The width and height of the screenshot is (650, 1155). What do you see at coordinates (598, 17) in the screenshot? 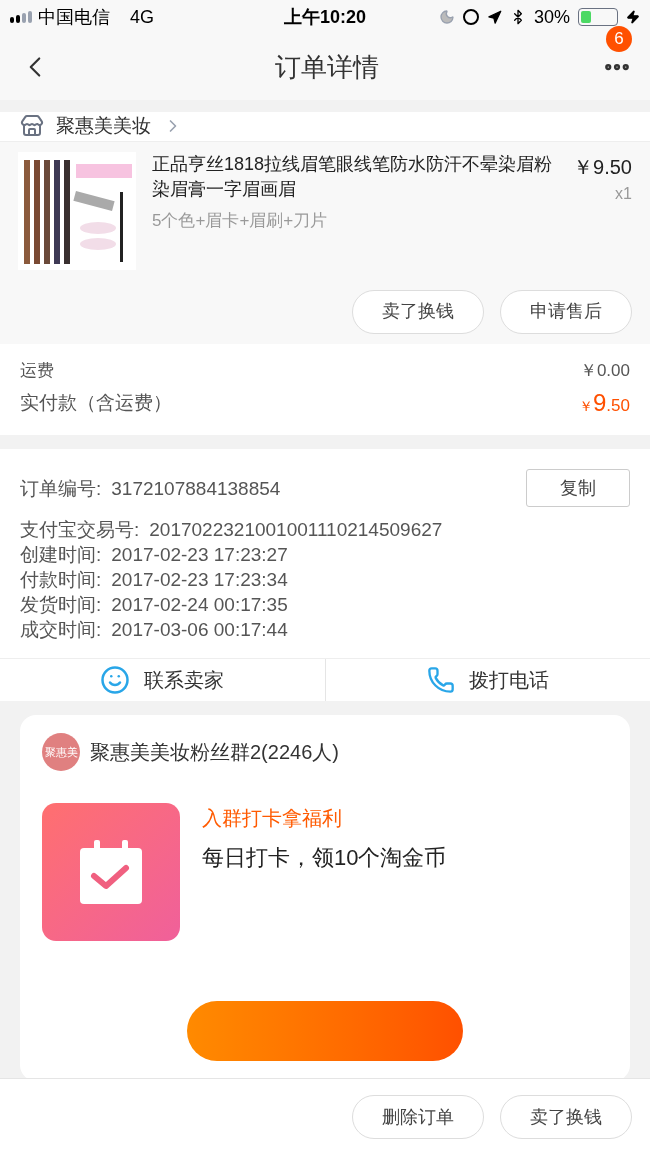
I see `battery-icon` at bounding box center [598, 17].